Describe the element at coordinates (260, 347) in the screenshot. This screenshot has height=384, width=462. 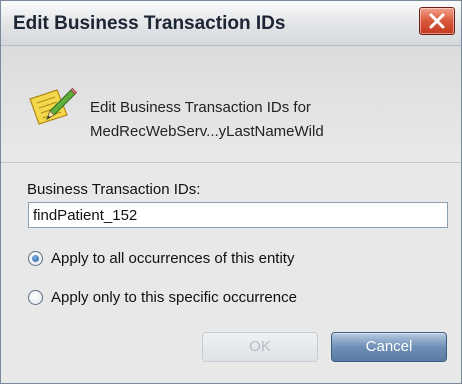
I see `ok-button: OK` at that location.